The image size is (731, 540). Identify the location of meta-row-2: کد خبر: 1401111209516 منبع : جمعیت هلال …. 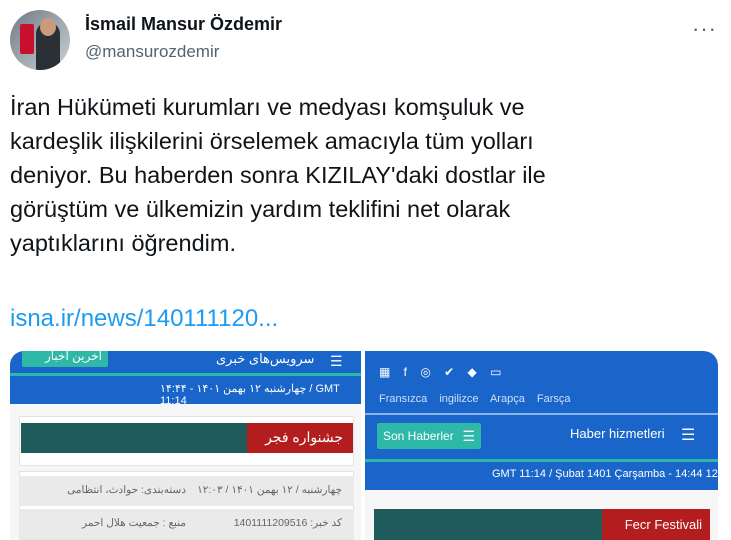
(186, 524).